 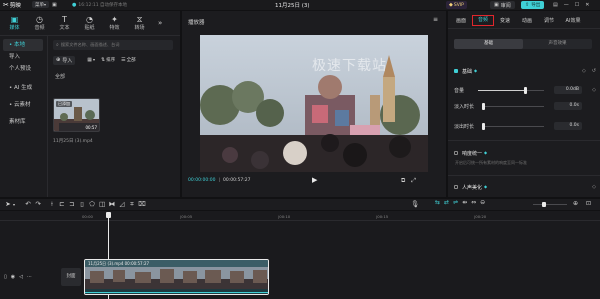 I want to click on playhead-handle, so click(x=108, y=215).